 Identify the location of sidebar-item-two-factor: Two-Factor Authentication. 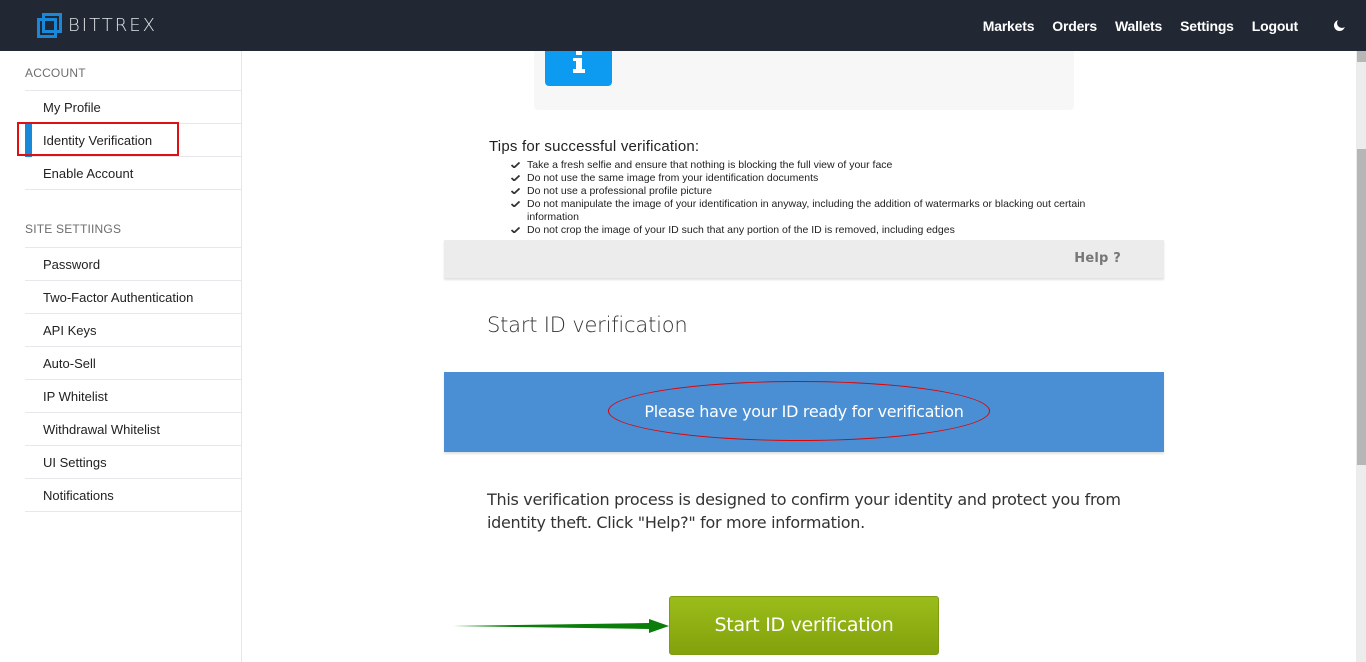
(133, 297).